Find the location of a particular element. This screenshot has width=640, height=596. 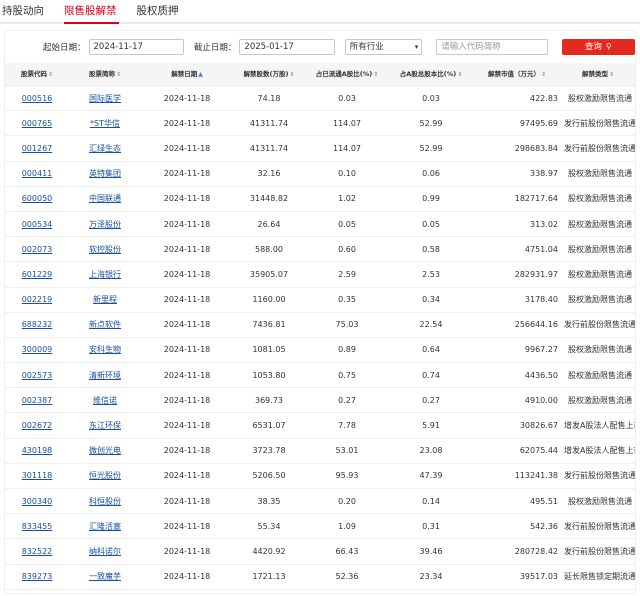

col-header-date: 解禁日期▲ is located at coordinates (187, 74).